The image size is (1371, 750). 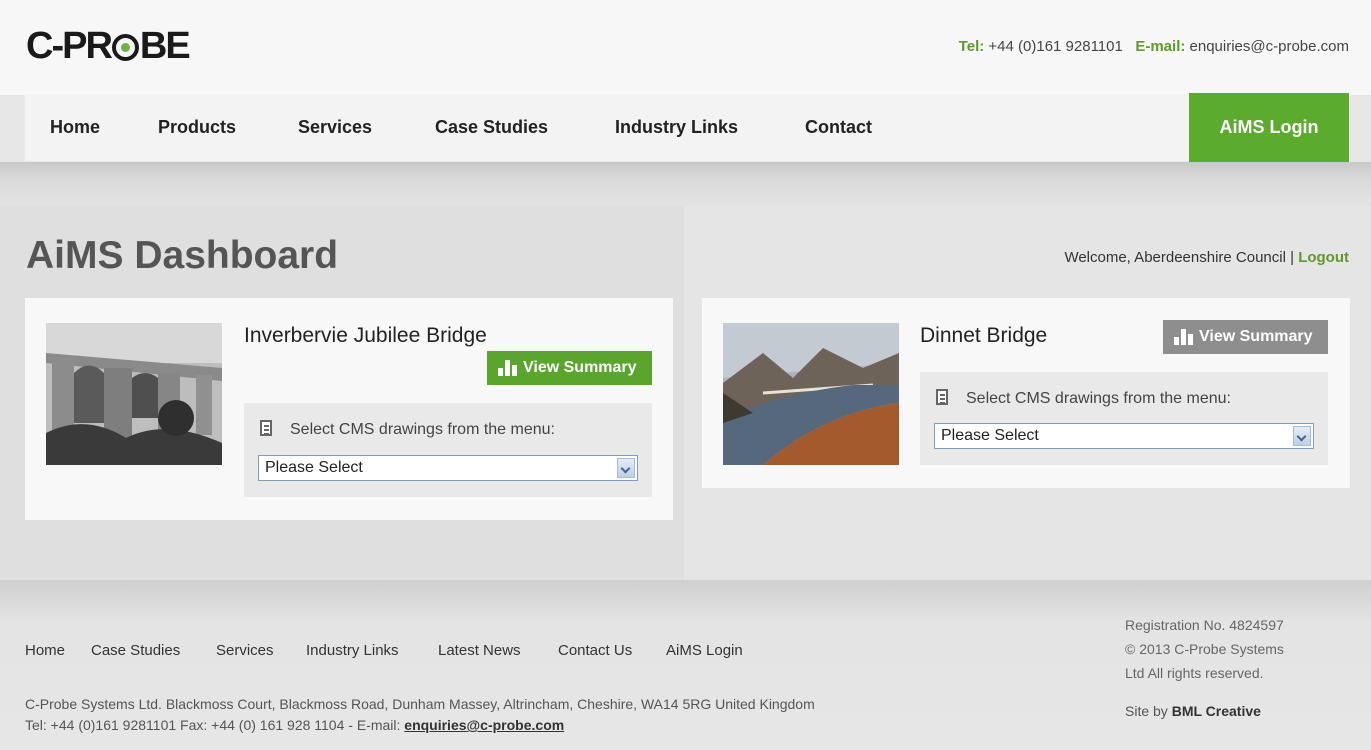 What do you see at coordinates (365, 335) in the screenshot?
I see `bridge-name: Inverbervie Jubilee Bridge` at bounding box center [365, 335].